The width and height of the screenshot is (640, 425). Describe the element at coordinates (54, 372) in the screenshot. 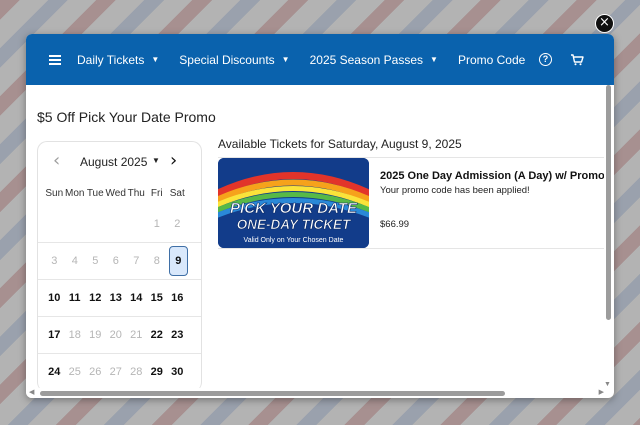

I see `calendar-day-available: 24` at that location.